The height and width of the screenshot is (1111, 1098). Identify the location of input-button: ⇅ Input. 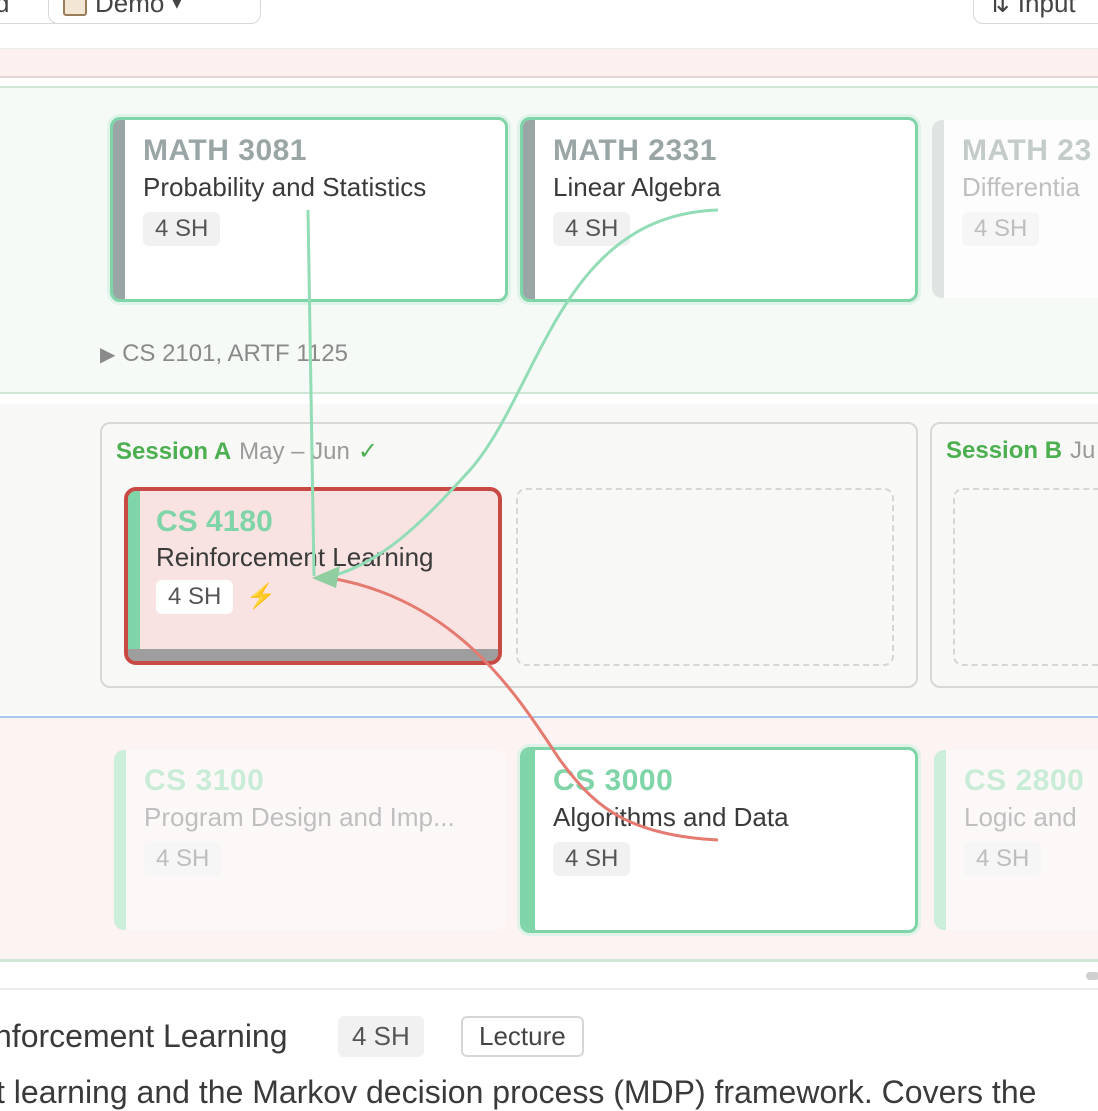
(1035, 12).